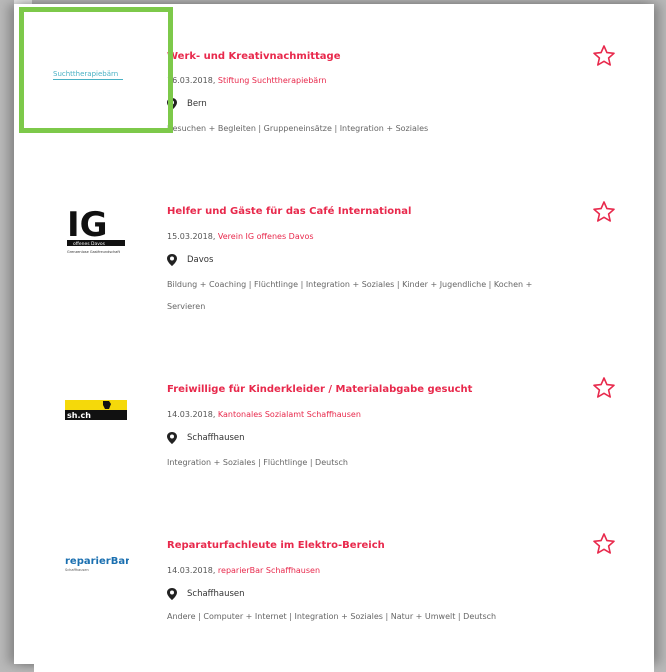 The width and height of the screenshot is (666, 672). I want to click on listing-title: Werk- und Kreativnachmittage, so click(254, 56).